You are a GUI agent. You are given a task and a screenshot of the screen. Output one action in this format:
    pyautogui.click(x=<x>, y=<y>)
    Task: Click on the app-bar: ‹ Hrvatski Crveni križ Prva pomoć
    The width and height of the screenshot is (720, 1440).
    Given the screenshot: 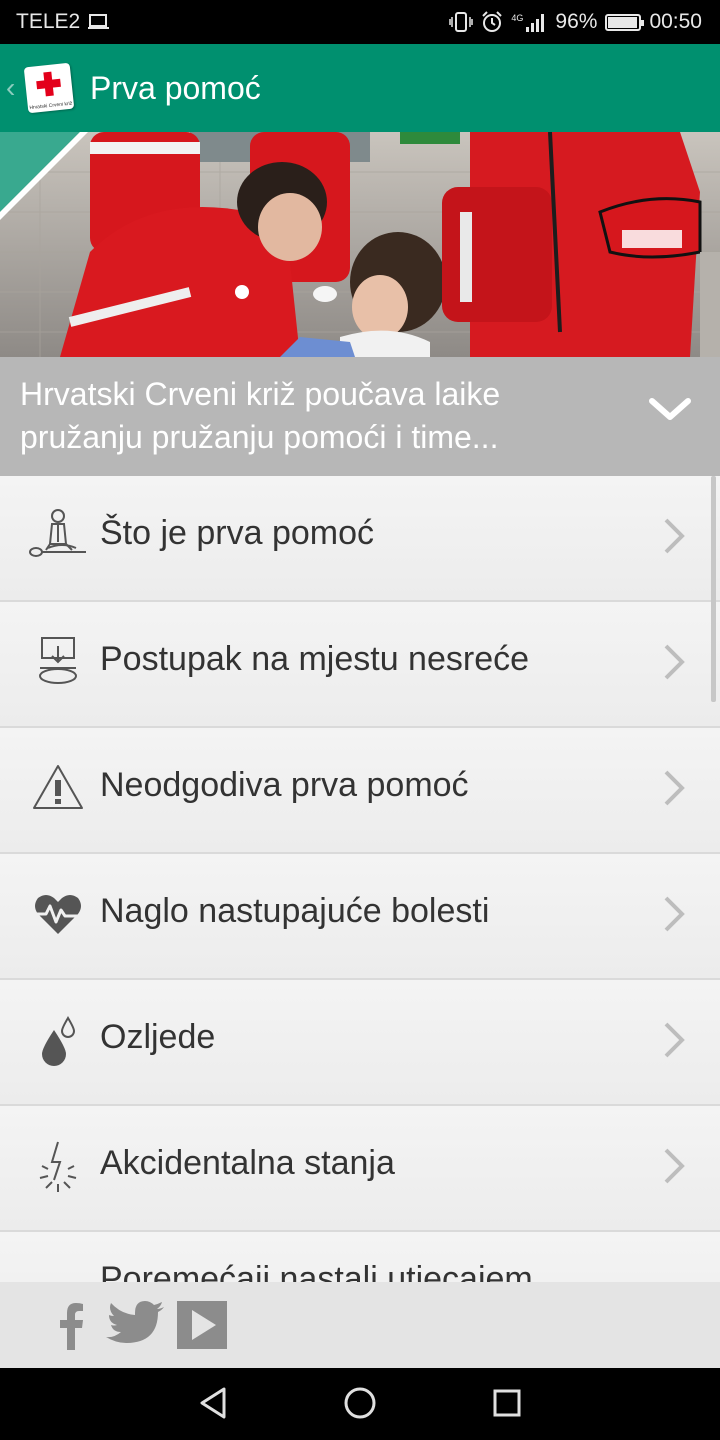 What is the action you would take?
    pyautogui.click(x=360, y=88)
    